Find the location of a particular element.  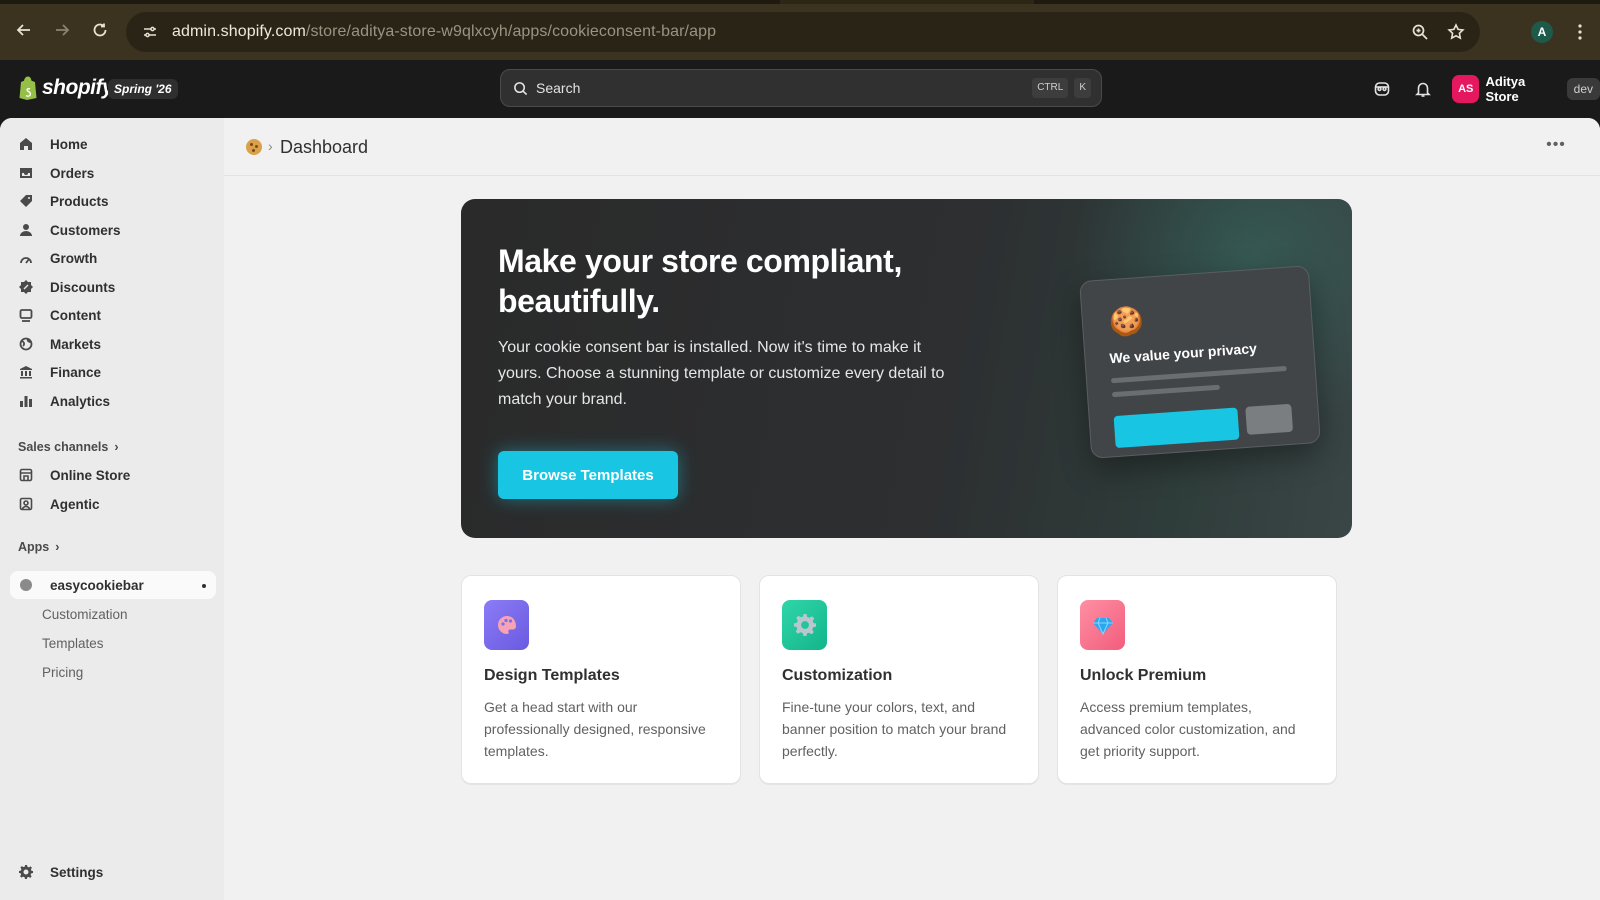

sidebar-item-analytics: Analytics is located at coordinates (113, 401).